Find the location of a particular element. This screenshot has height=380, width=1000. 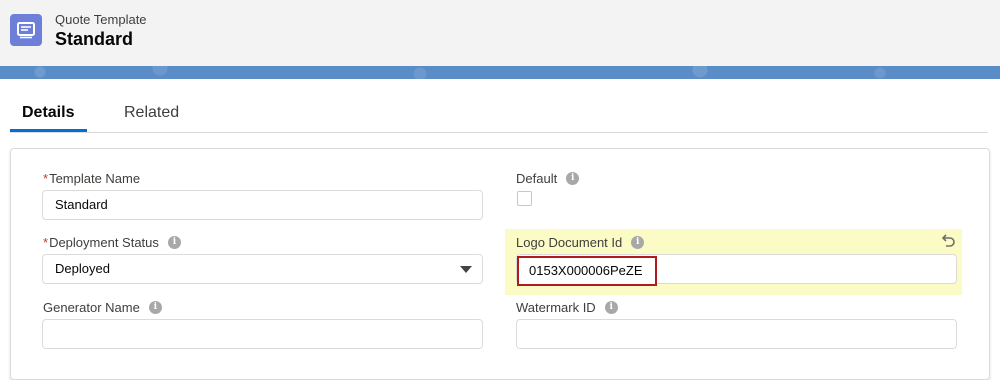

tab-details: Details is located at coordinates (48, 113).